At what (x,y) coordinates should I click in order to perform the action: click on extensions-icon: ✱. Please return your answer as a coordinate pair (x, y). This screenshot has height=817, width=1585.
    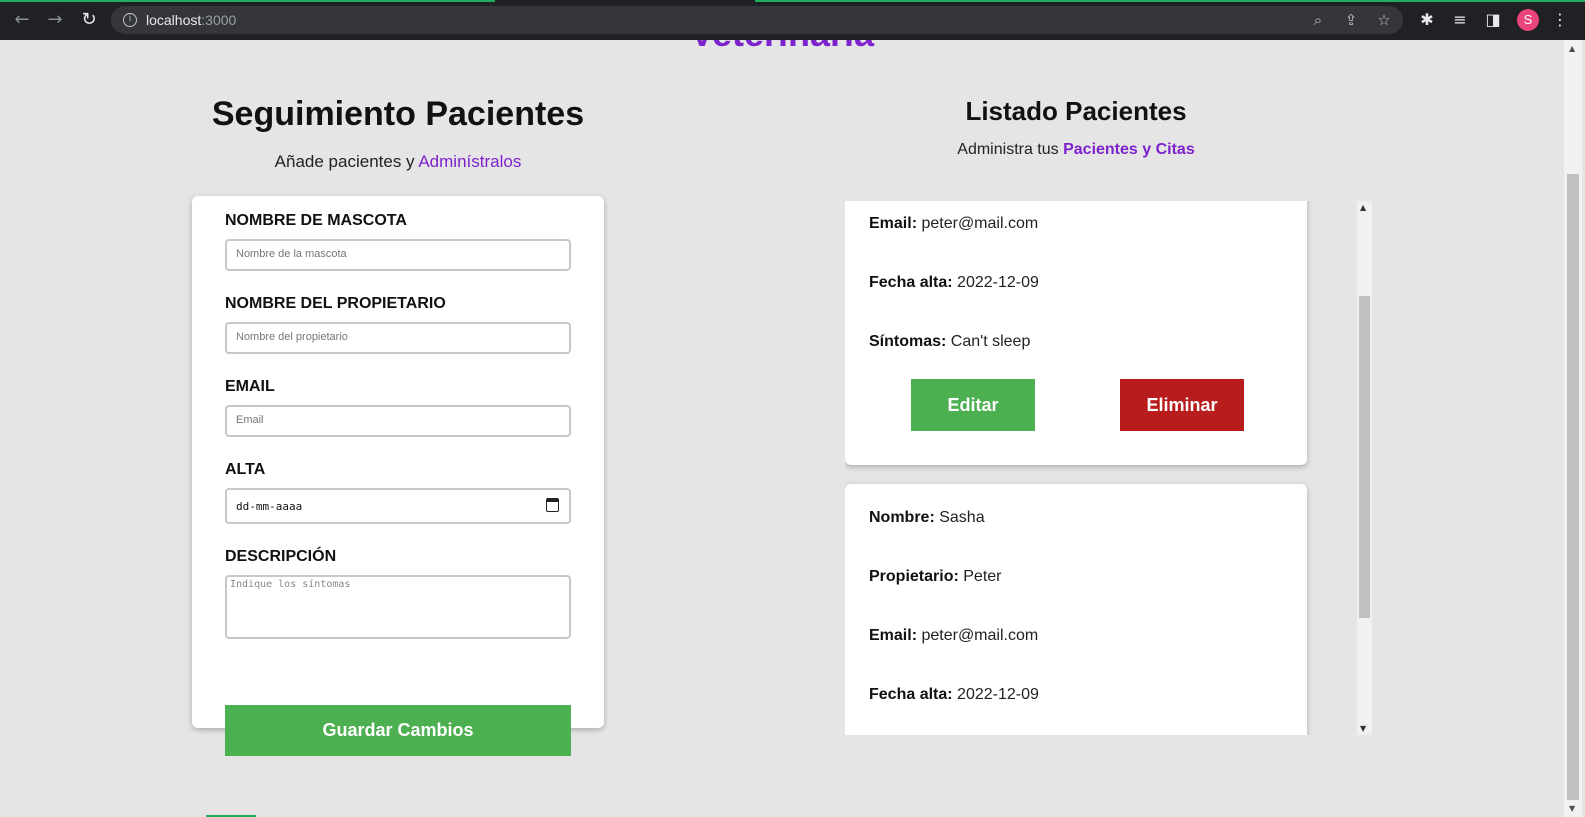
    Looking at the image, I should click on (1427, 20).